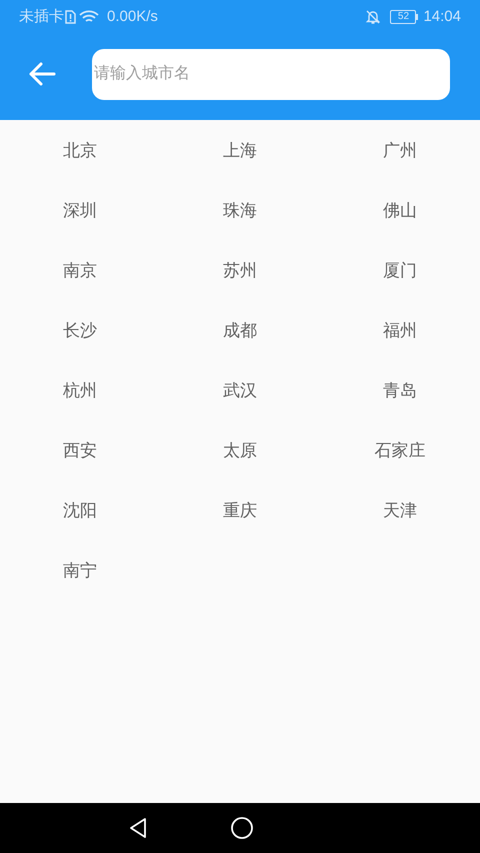 This screenshot has height=853, width=480. I want to click on sim-alert-icon, so click(70, 17).